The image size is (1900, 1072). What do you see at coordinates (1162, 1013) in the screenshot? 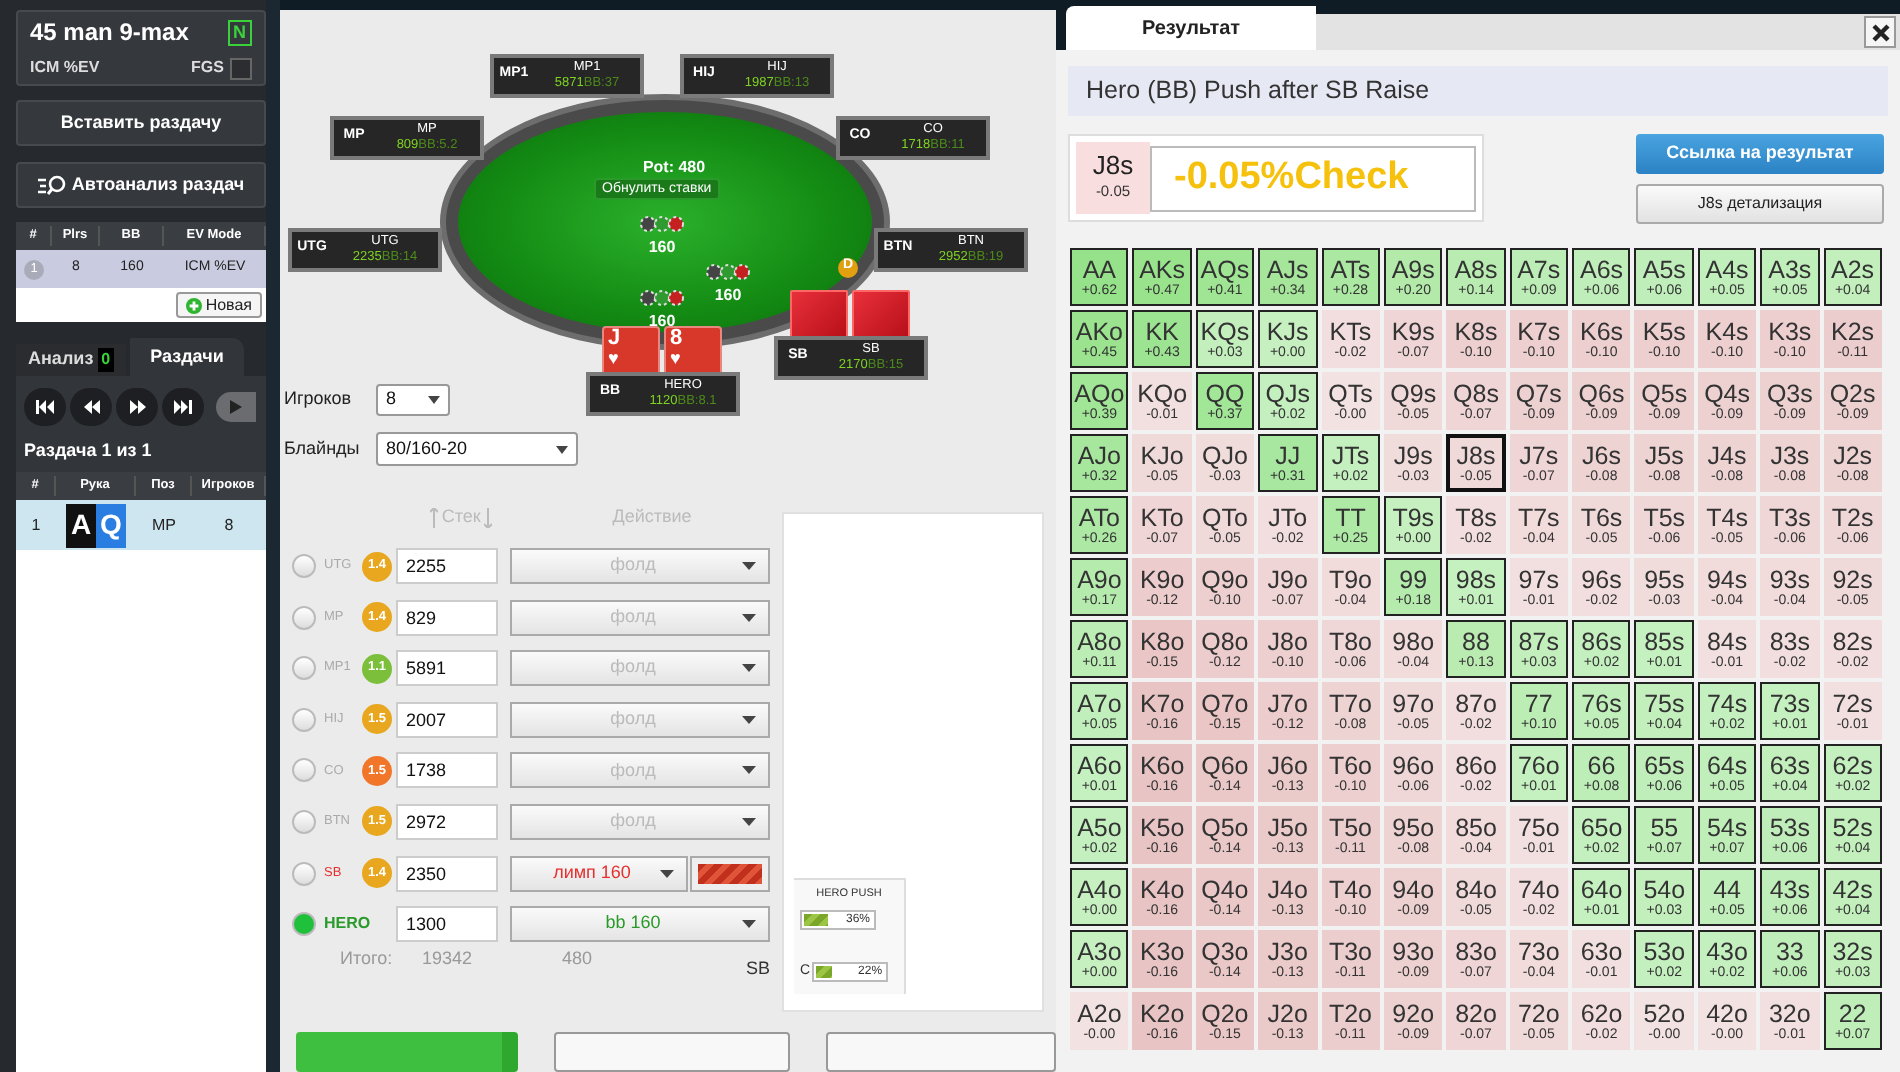
I see `hand-label: K2o` at bounding box center [1162, 1013].